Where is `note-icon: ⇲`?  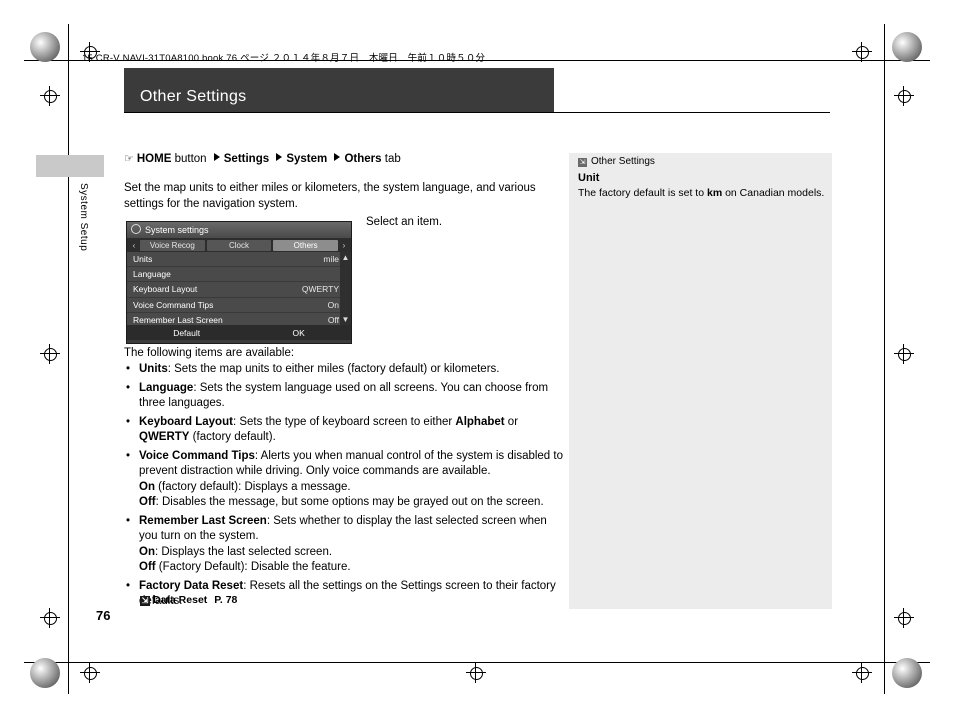 note-icon: ⇲ is located at coordinates (582, 162).